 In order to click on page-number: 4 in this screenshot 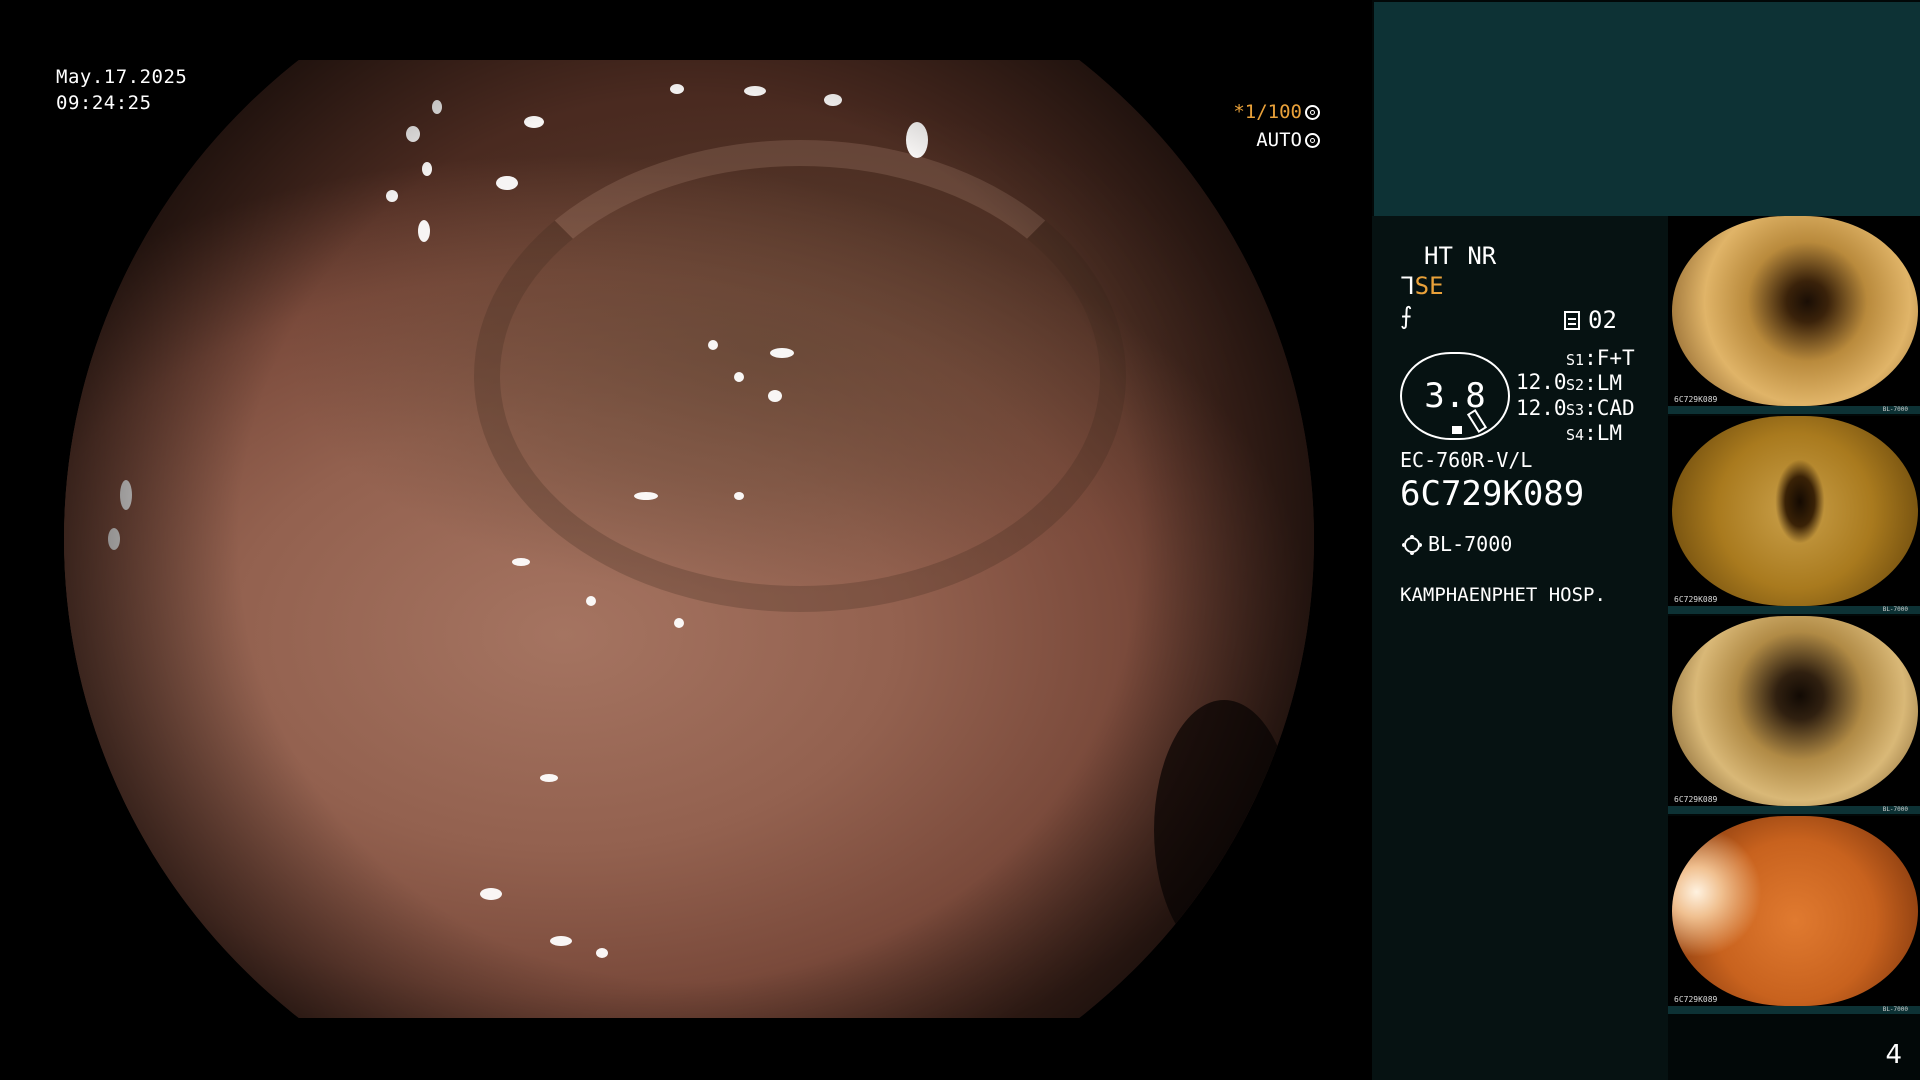, I will do `click(1893, 1055)`.